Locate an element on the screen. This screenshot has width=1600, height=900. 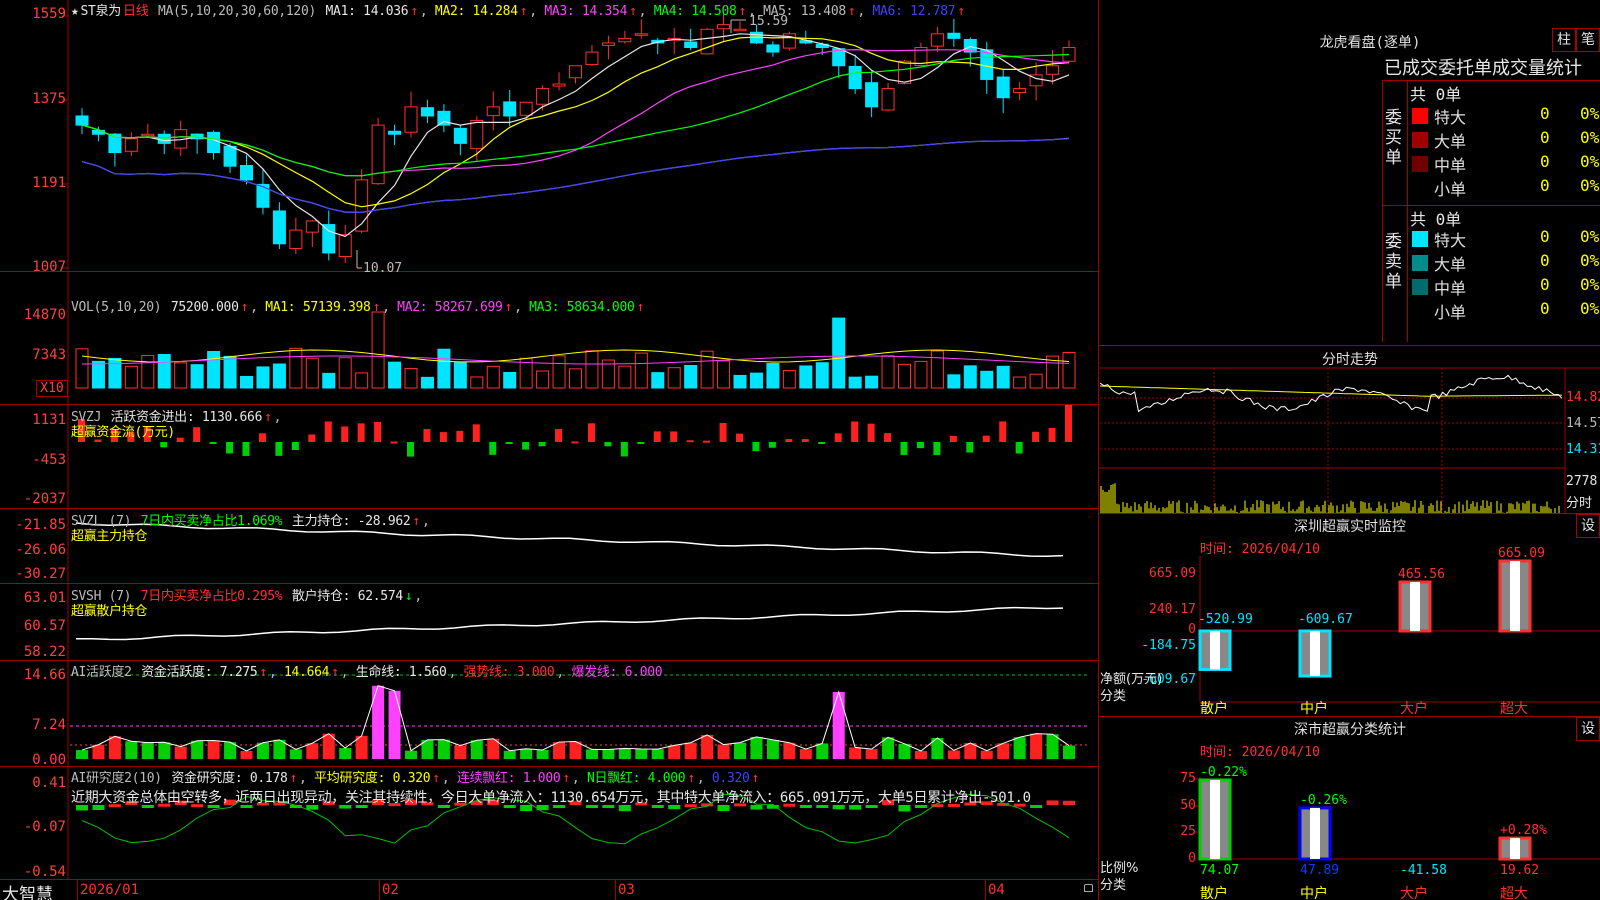
favorite-star-icon: ★ is located at coordinates (75, 11).